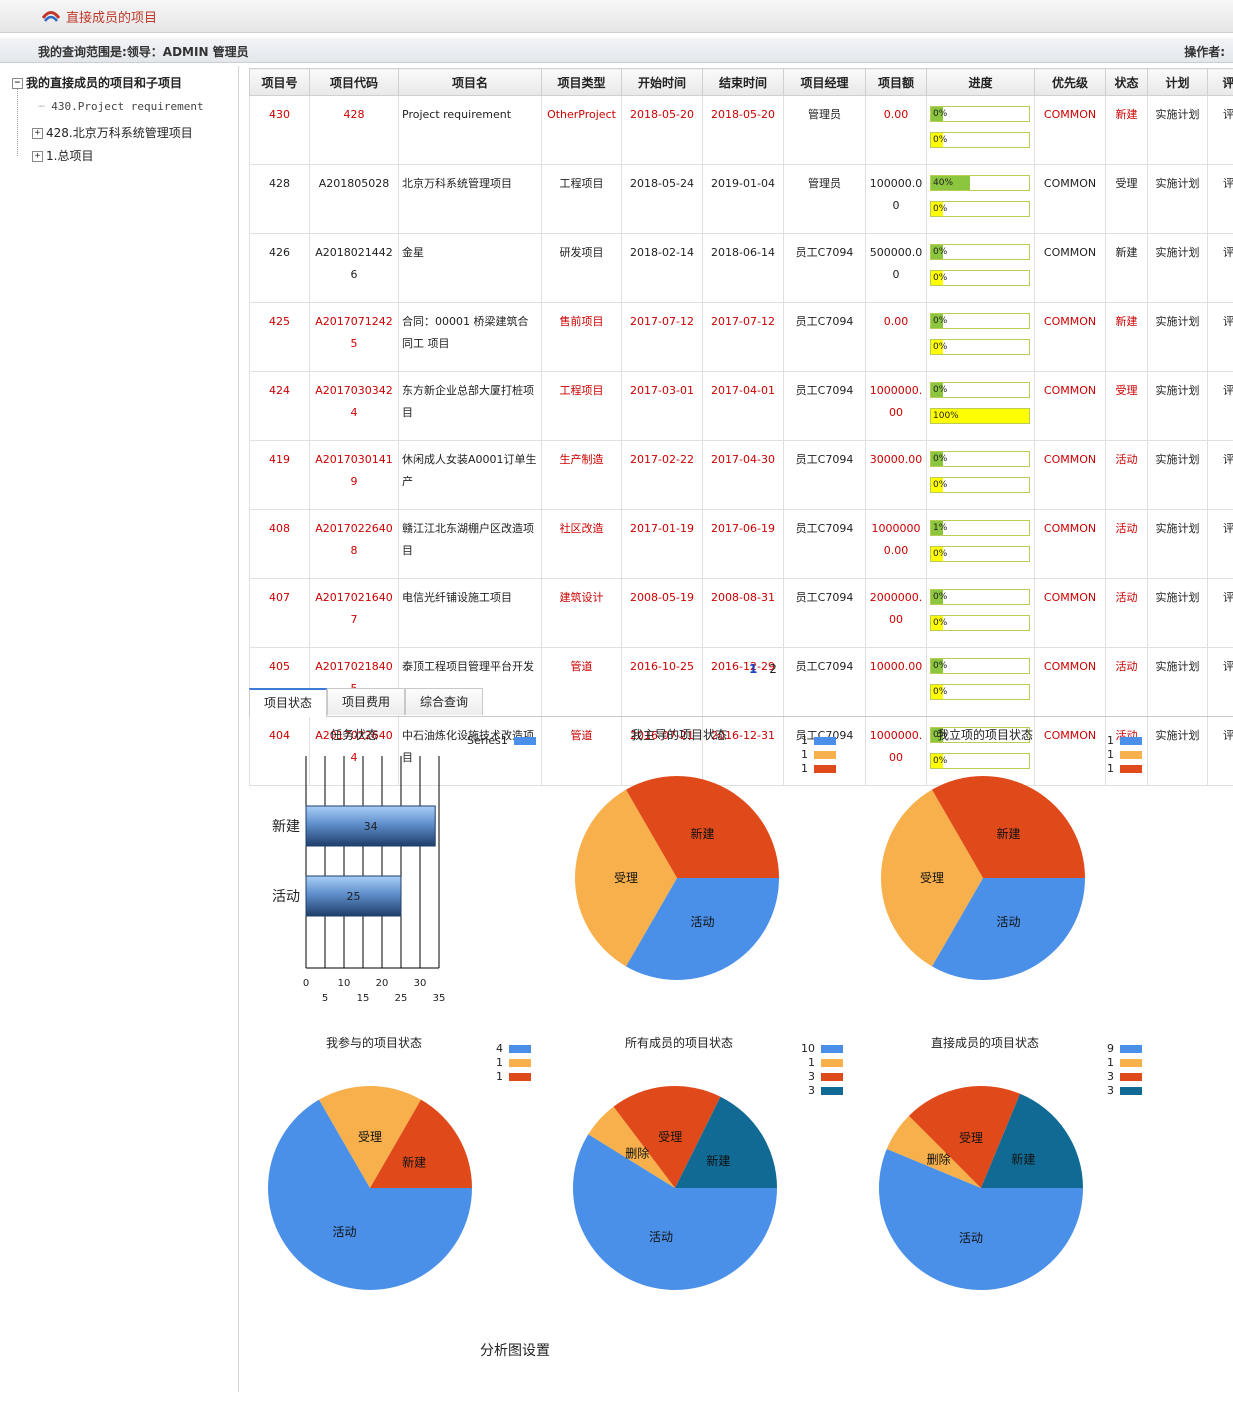 Image resolution: width=1233 pixels, height=1415 pixels. What do you see at coordinates (279, 337) in the screenshot?
I see `cell-project-no: 425` at bounding box center [279, 337].